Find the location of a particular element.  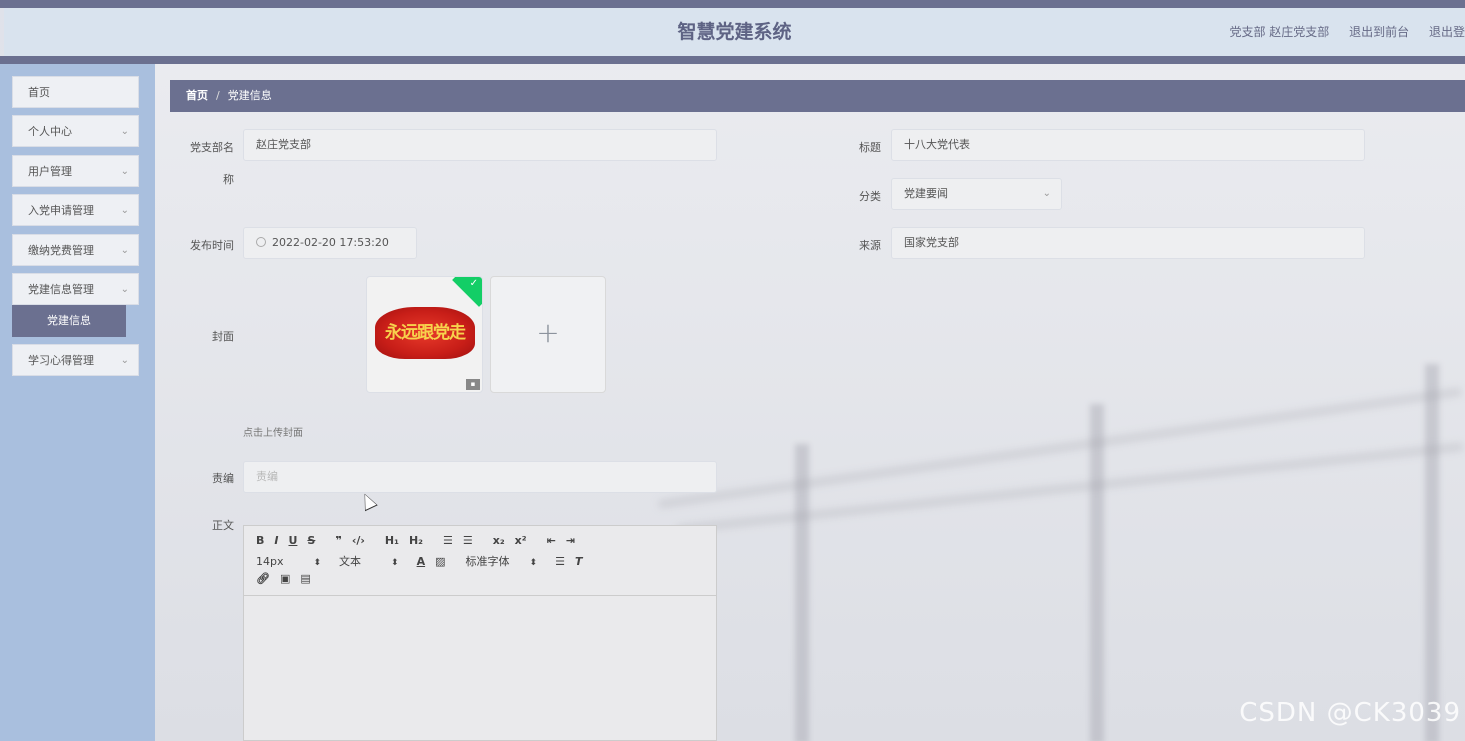

strike-button: S is located at coordinates (311, 540).